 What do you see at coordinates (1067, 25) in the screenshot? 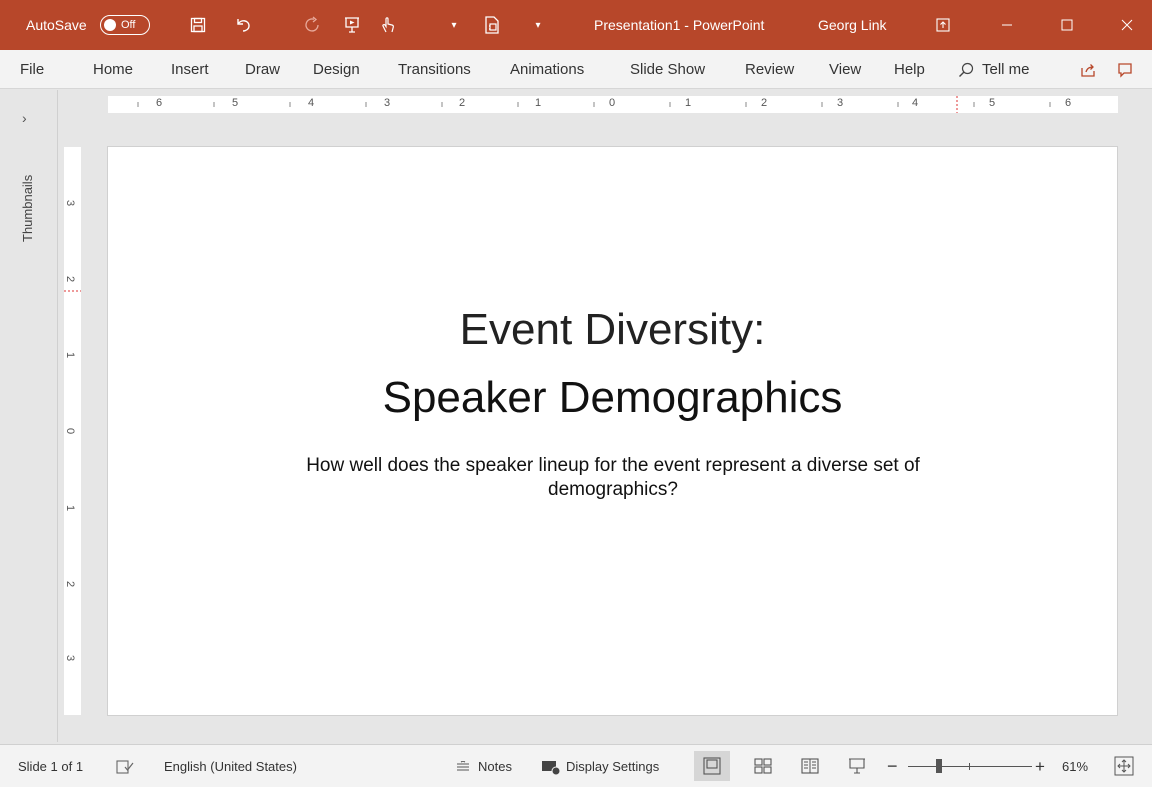
I see `maximize-icon` at bounding box center [1067, 25].